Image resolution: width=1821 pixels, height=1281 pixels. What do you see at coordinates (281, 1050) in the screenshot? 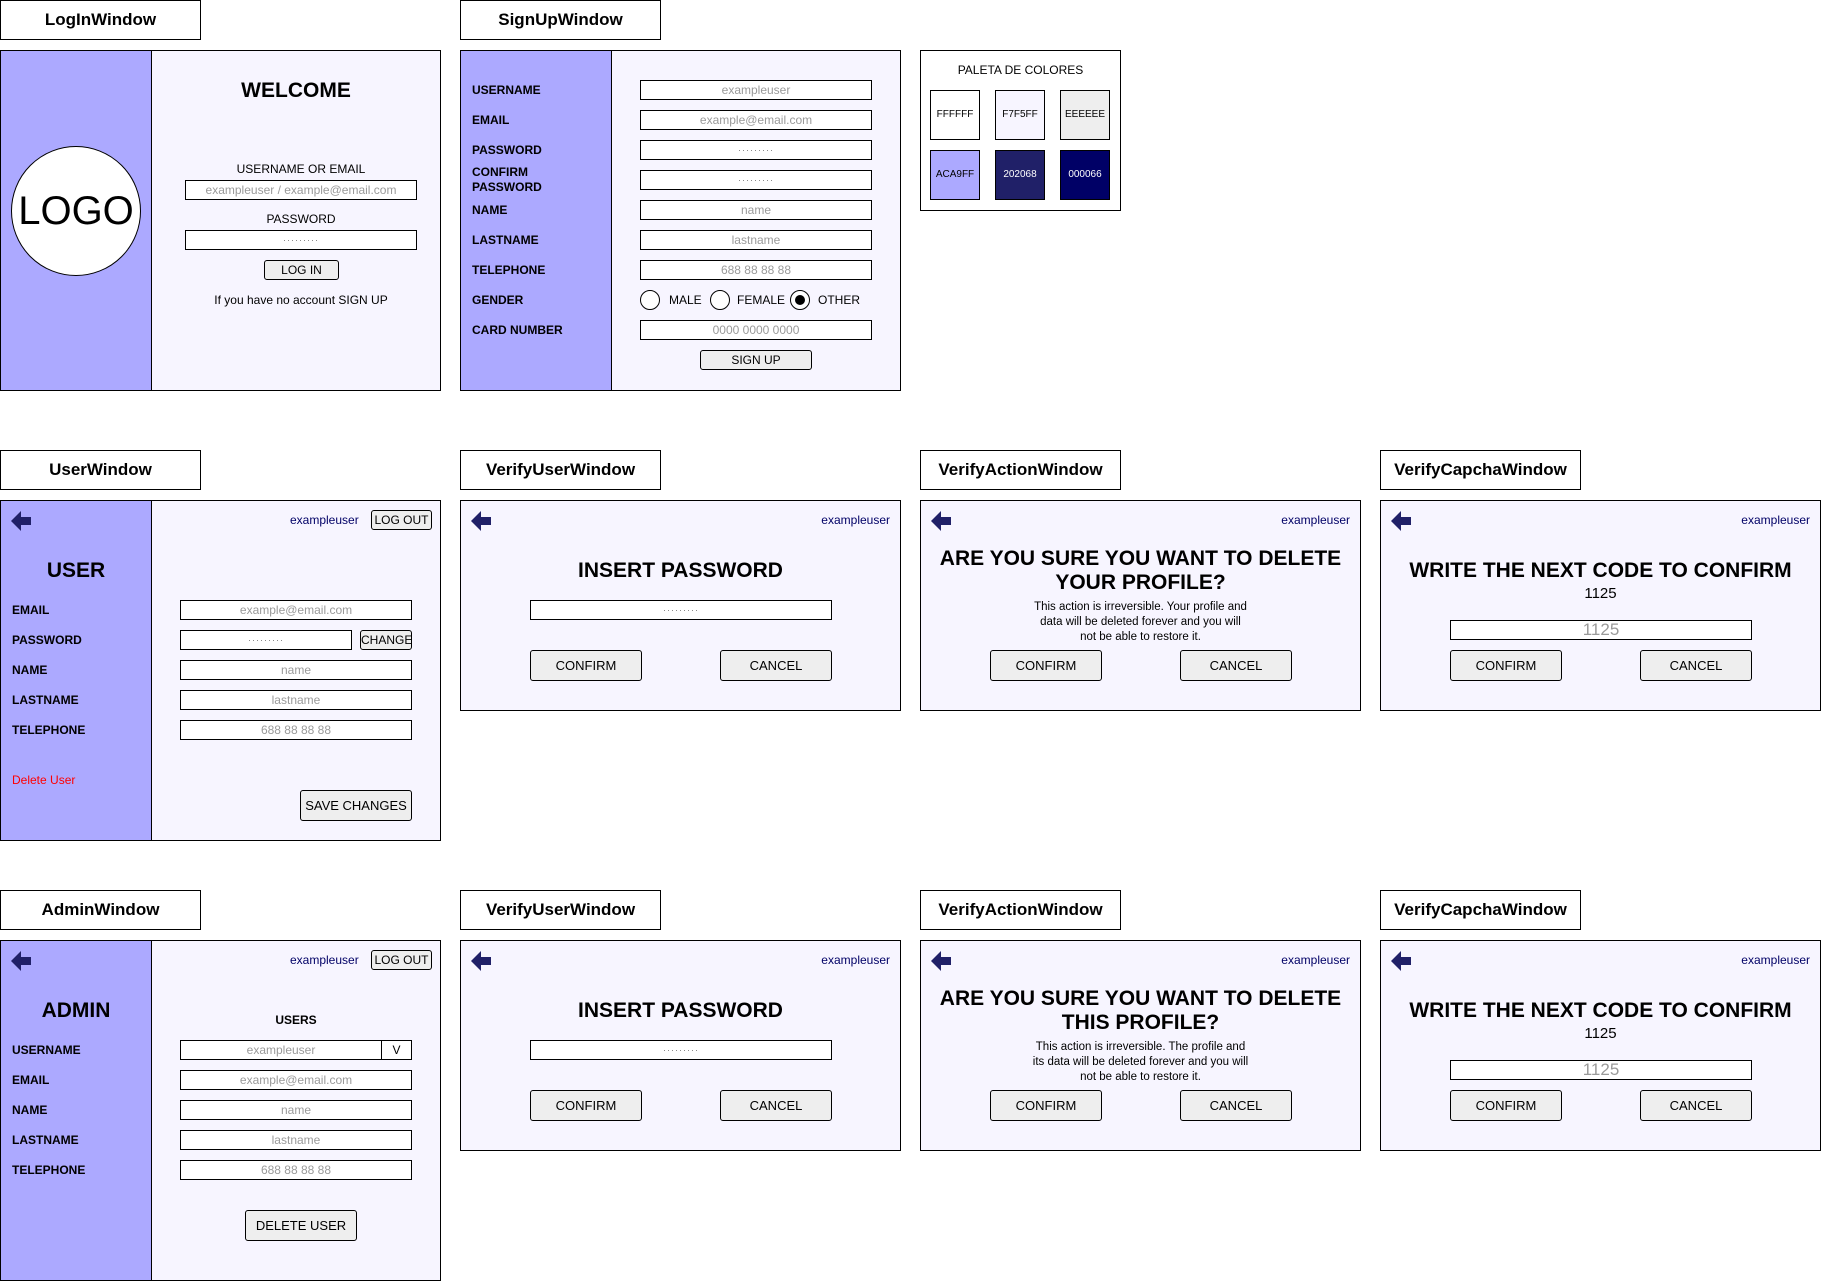
I see `admin-username-select: exampleuser` at bounding box center [281, 1050].